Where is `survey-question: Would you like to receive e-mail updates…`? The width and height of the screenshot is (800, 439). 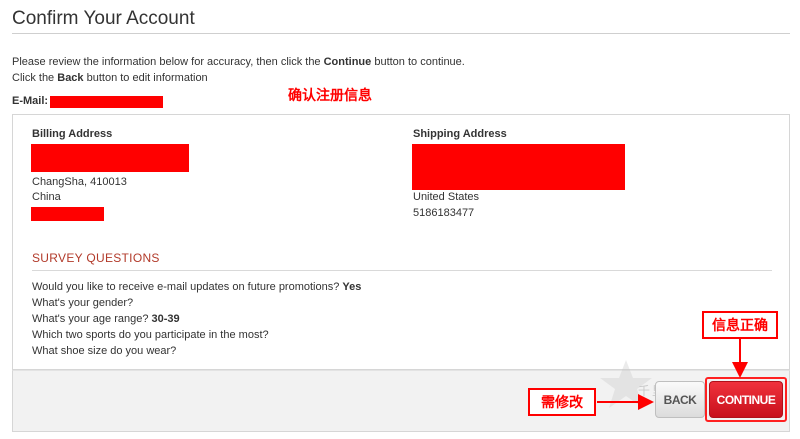 survey-question: Would you like to receive e-mail updates… is located at coordinates (197, 287).